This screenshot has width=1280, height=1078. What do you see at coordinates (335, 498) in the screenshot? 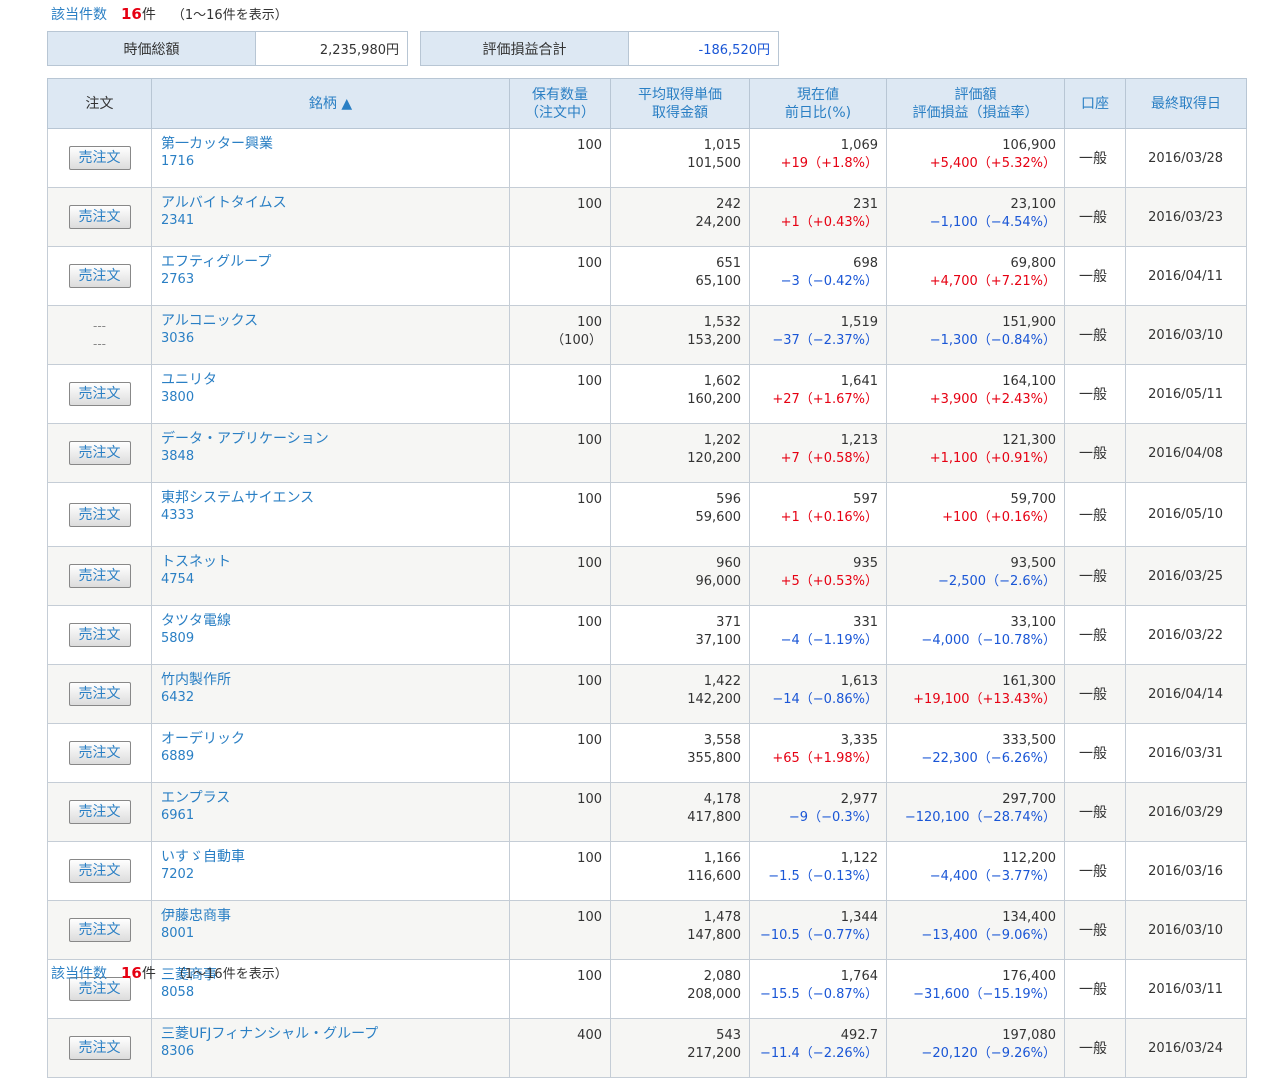
I see `stock-name-link: 東邦システムサイエンス` at bounding box center [335, 498].